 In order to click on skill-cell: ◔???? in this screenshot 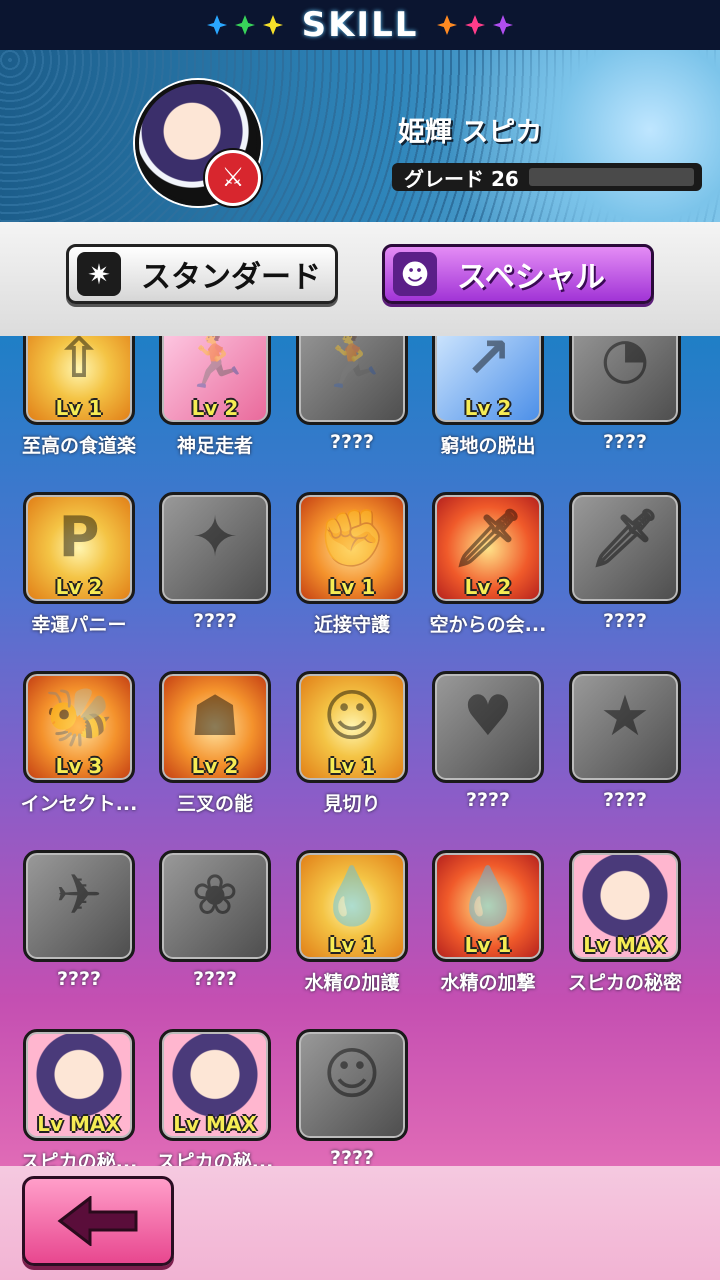, I will do `click(625, 394)`.